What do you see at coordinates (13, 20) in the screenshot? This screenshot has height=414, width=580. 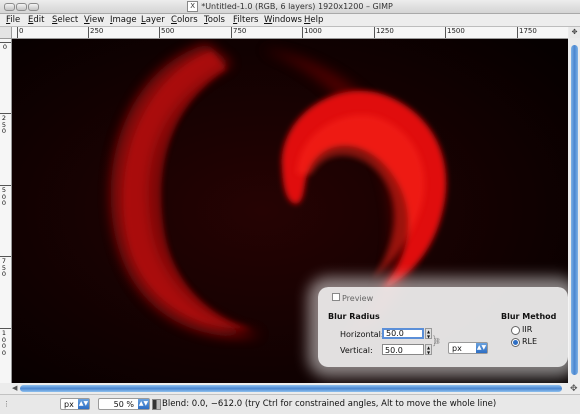 I see `menu-file: File` at bounding box center [13, 20].